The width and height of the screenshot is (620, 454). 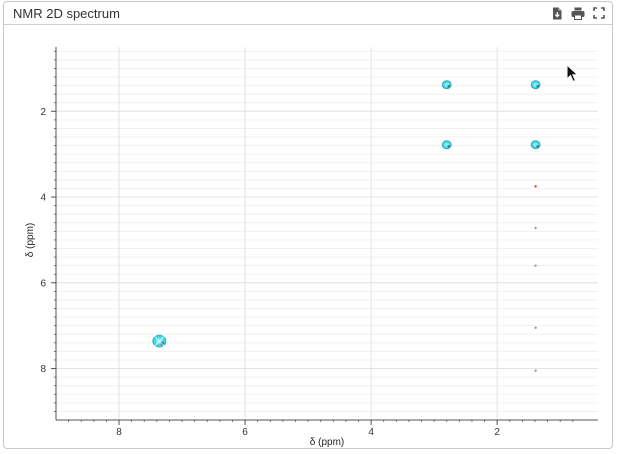 I want to click on x-tick-label: 4, so click(x=371, y=432).